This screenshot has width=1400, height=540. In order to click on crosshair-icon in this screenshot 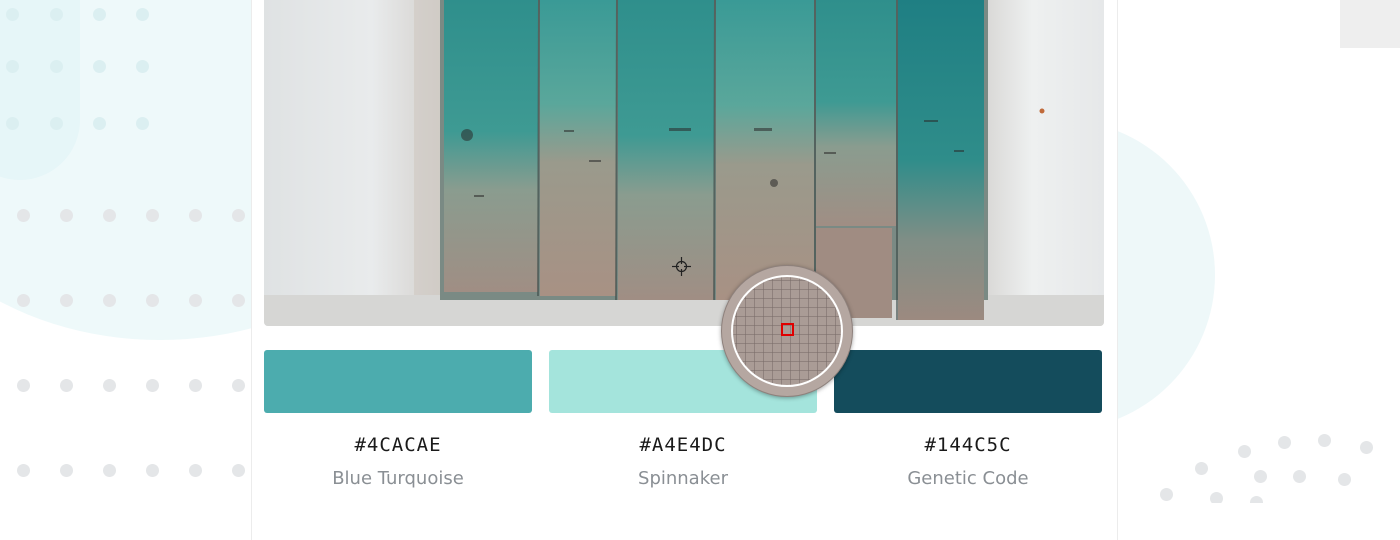, I will do `click(681, 266)`.